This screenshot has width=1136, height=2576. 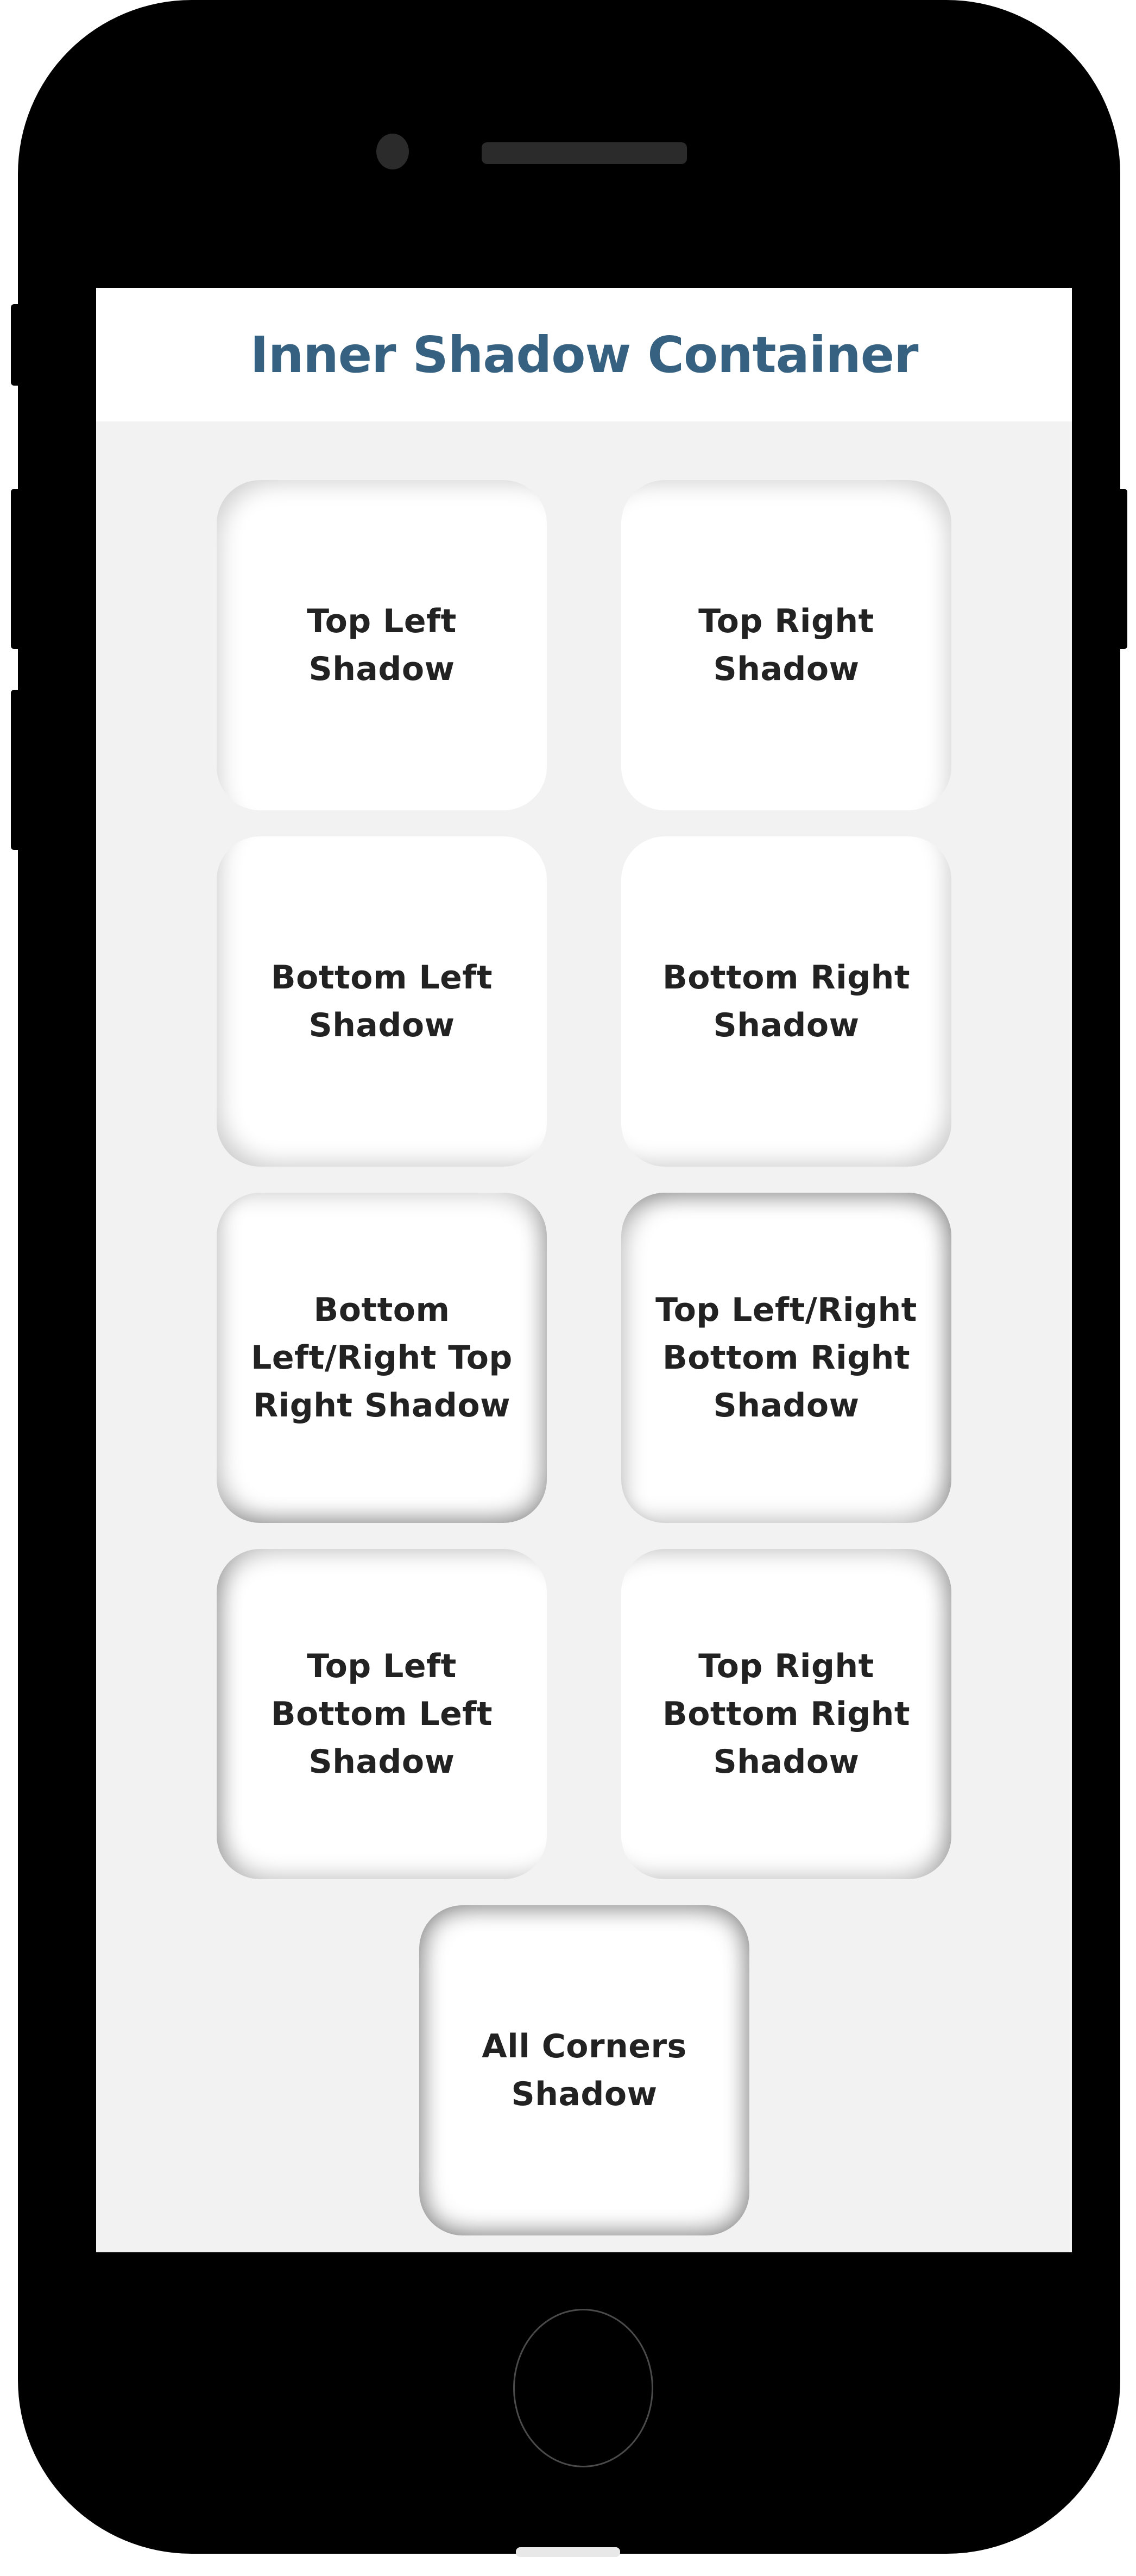 I want to click on card-all-corners-shadow: All Corners Shadow, so click(x=584, y=2070).